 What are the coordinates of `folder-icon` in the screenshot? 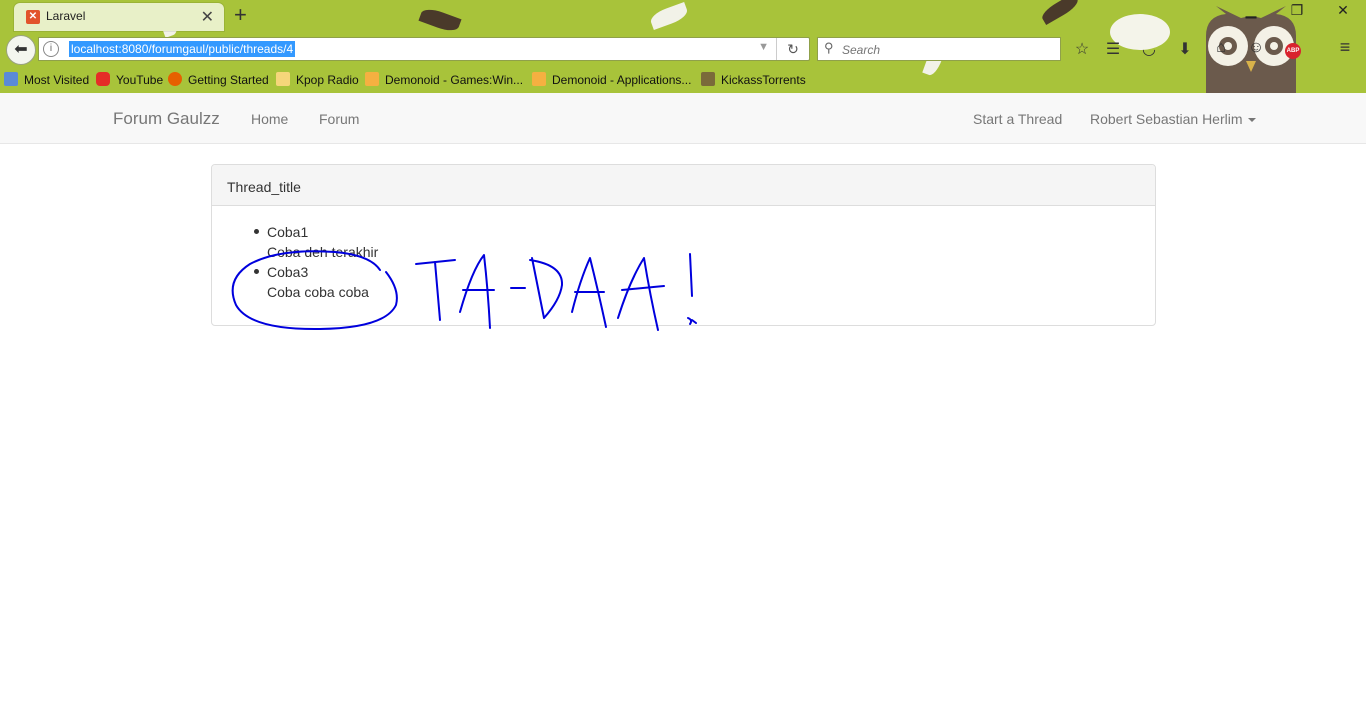 It's located at (283, 79).